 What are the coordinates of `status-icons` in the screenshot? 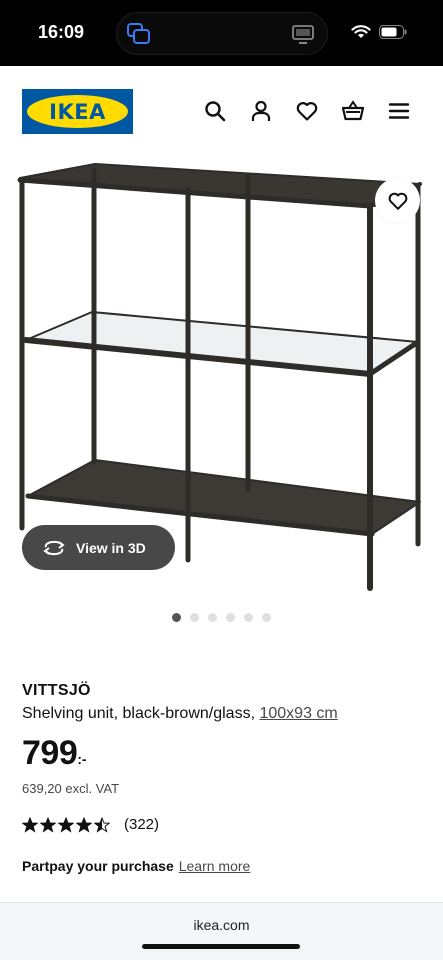 It's located at (379, 32).